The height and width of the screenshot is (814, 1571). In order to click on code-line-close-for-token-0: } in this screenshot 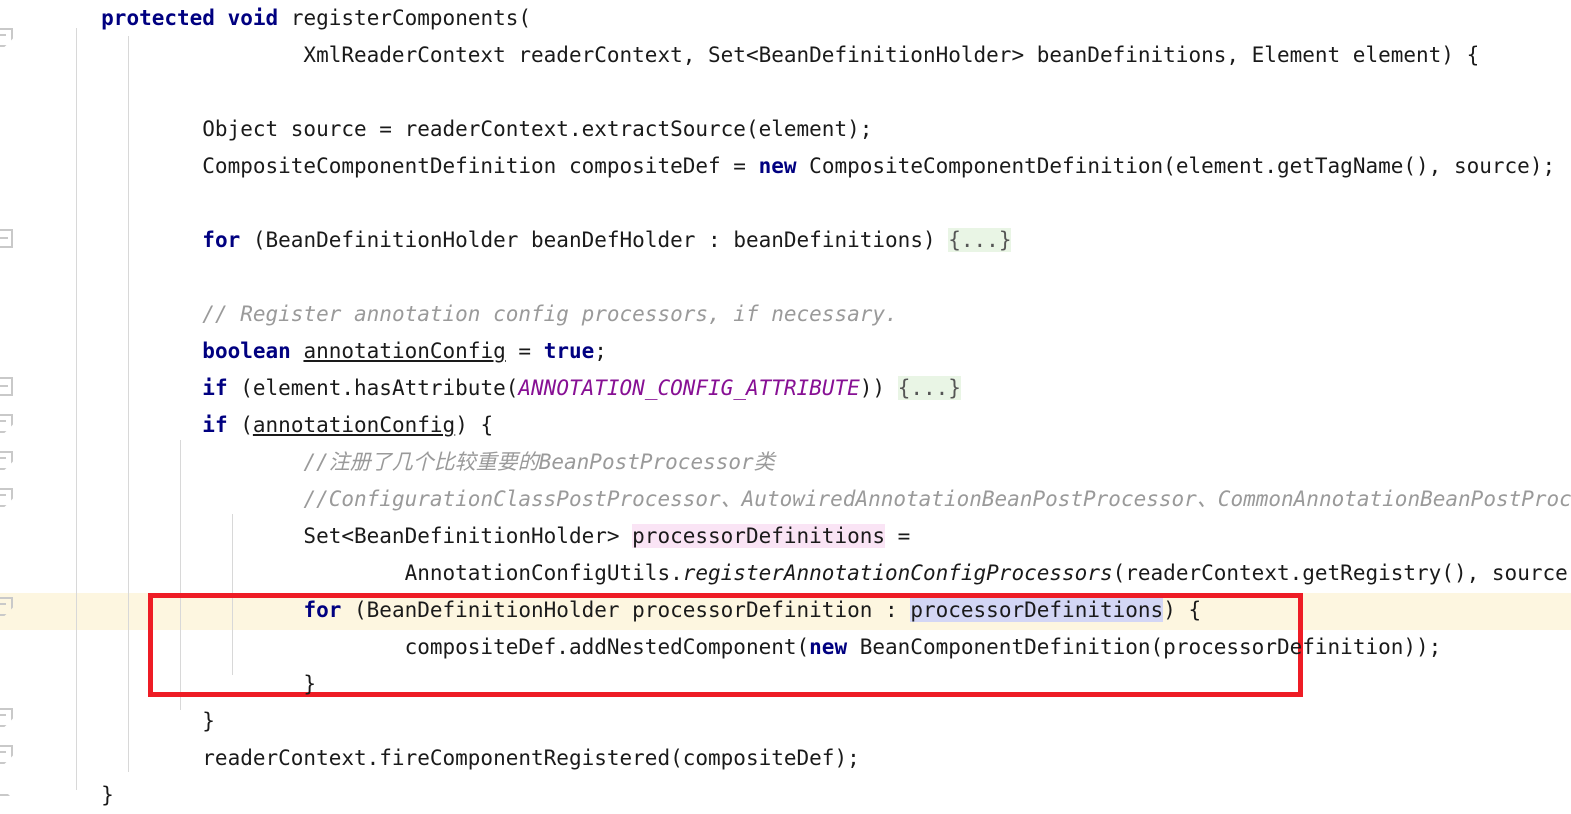, I will do `click(158, 684)`.